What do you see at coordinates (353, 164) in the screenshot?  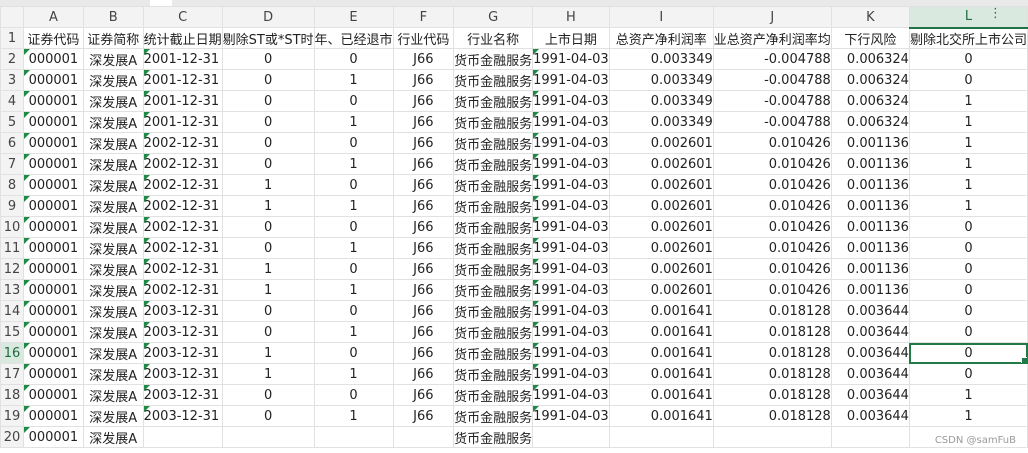 I see `cell-e7: 1` at bounding box center [353, 164].